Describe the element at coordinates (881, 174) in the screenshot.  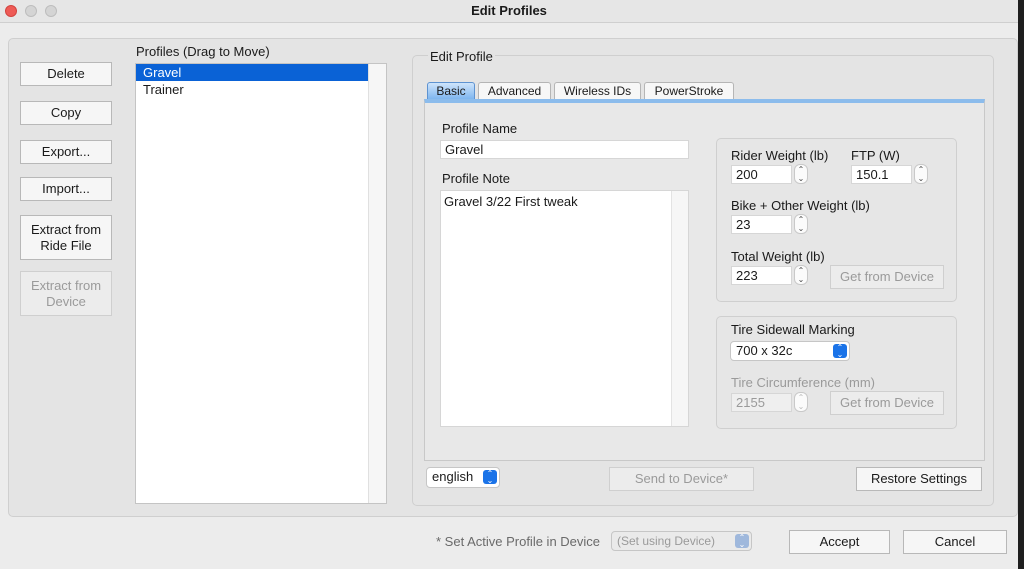
I see `ftp-input: 150.1` at that location.